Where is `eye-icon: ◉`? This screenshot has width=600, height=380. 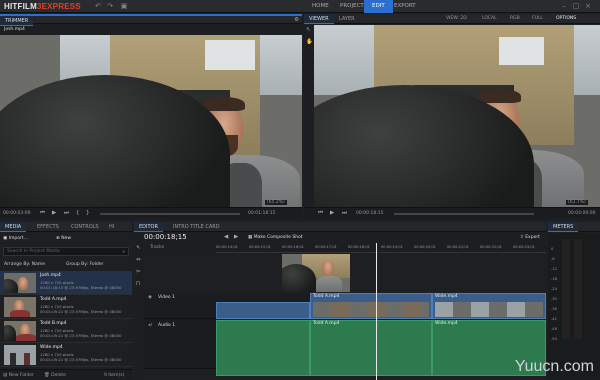
eye-icon: ◉ is located at coordinates (150, 297).